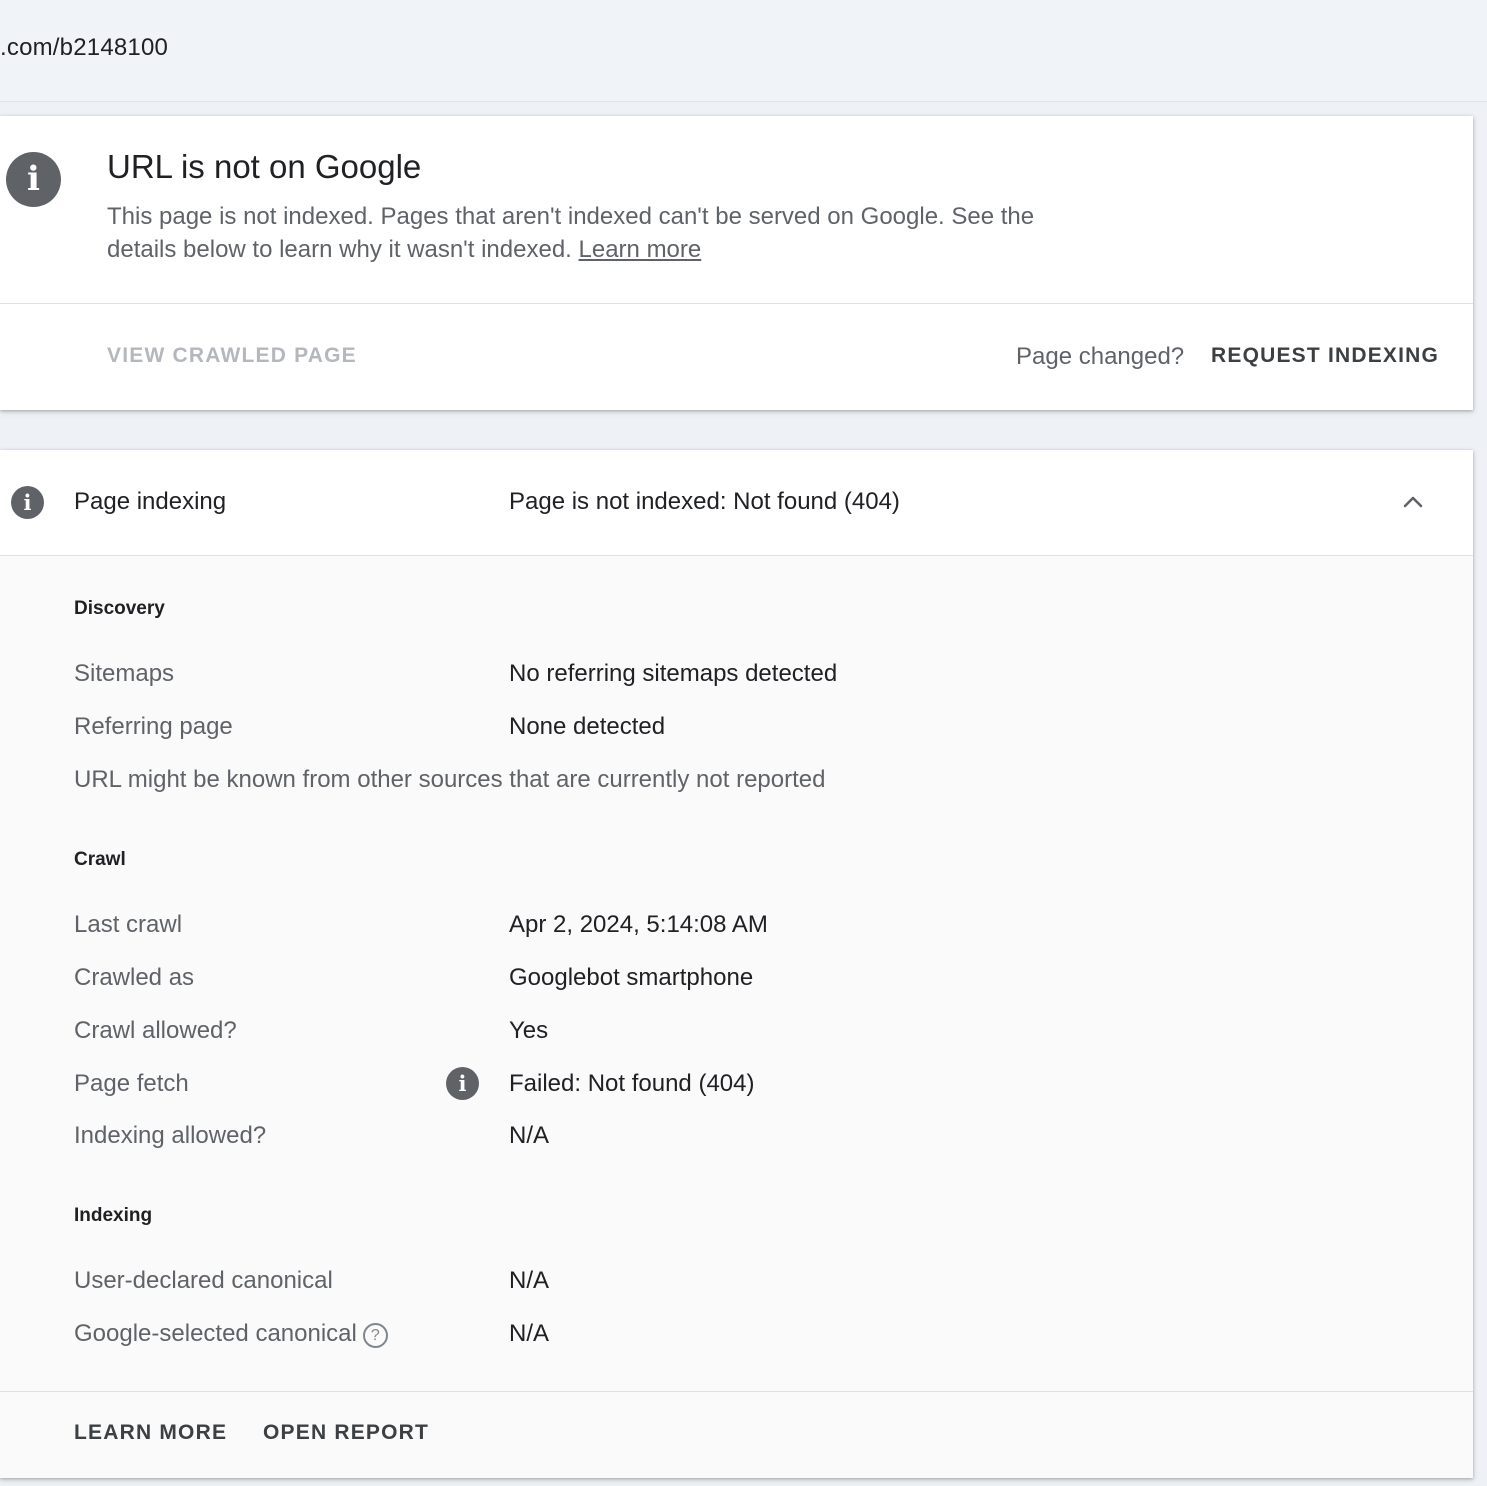 The image size is (1487, 1486). I want to click on row-value-page-fetch: Failed: Not found (404), so click(632, 1083).